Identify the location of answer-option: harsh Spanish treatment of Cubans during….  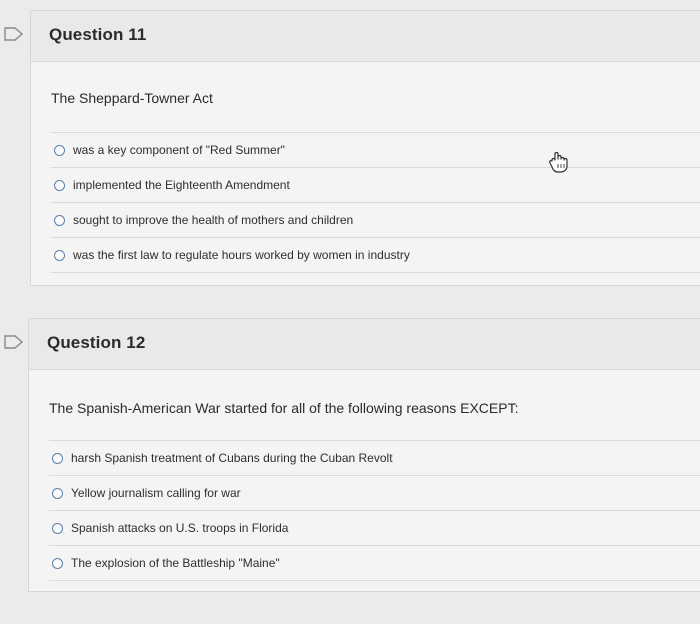
(374, 457).